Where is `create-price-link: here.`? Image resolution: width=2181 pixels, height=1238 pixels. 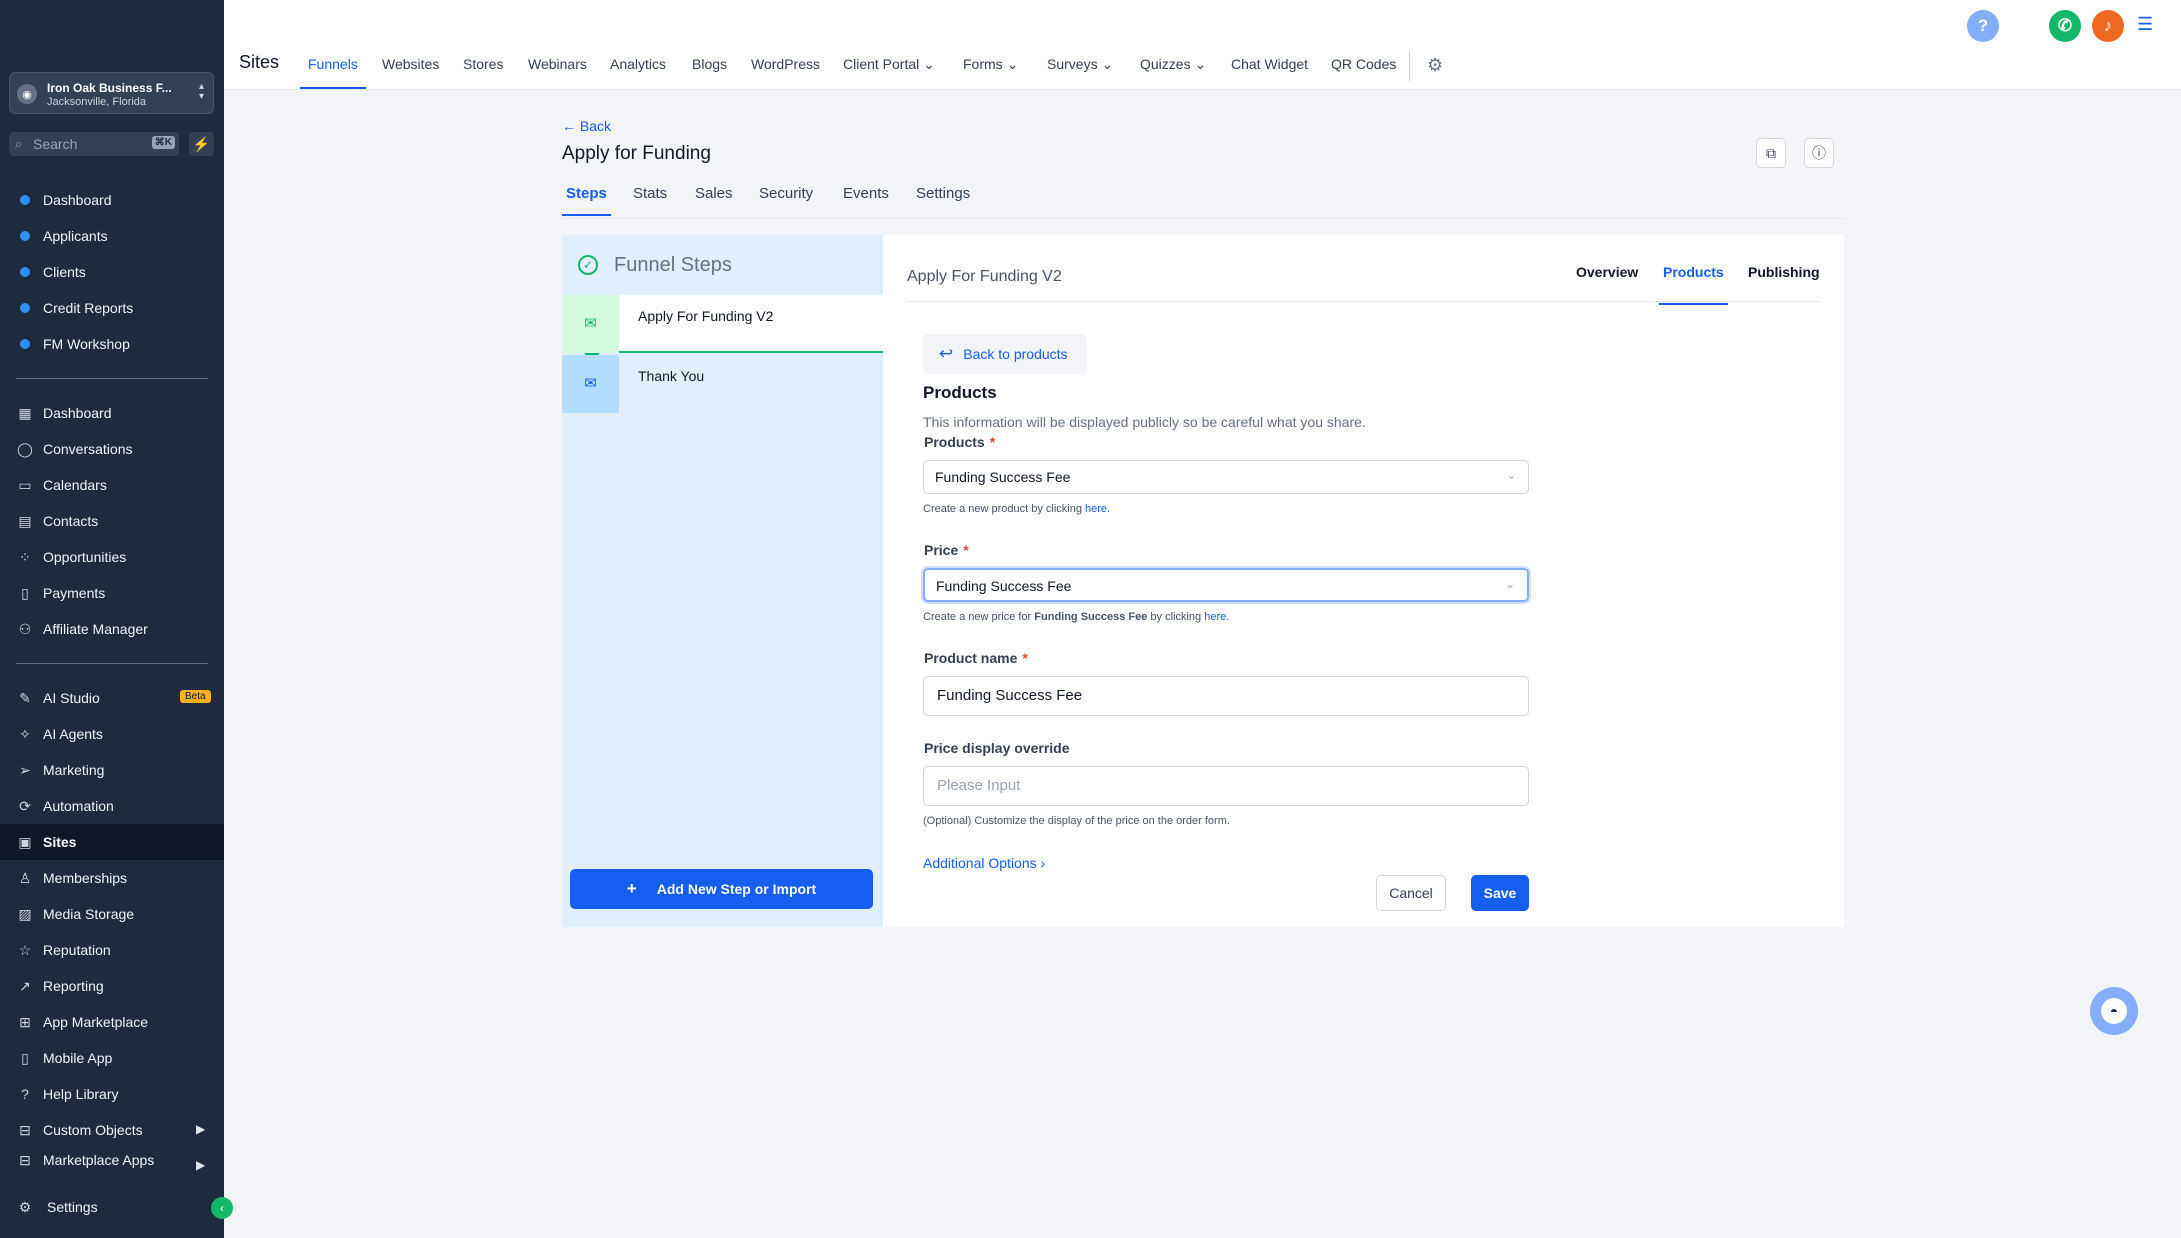 create-price-link: here. is located at coordinates (1216, 617).